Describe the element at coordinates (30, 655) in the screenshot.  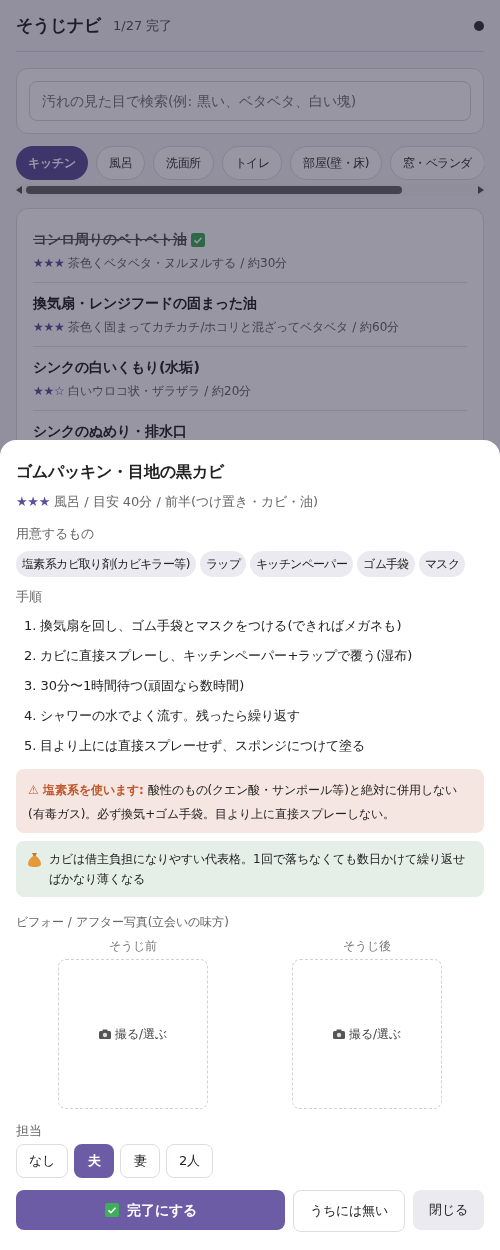
I see `step-number: 2.` at that location.